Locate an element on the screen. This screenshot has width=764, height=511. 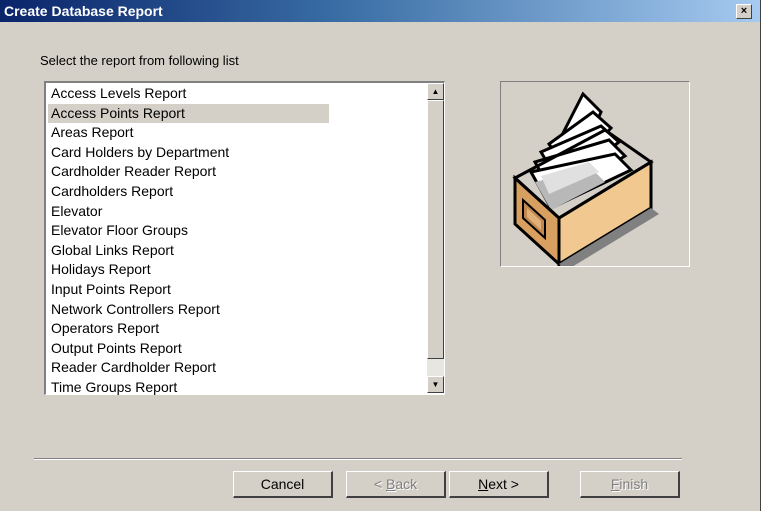
report-list-item: Access Points Report is located at coordinates (188, 113).